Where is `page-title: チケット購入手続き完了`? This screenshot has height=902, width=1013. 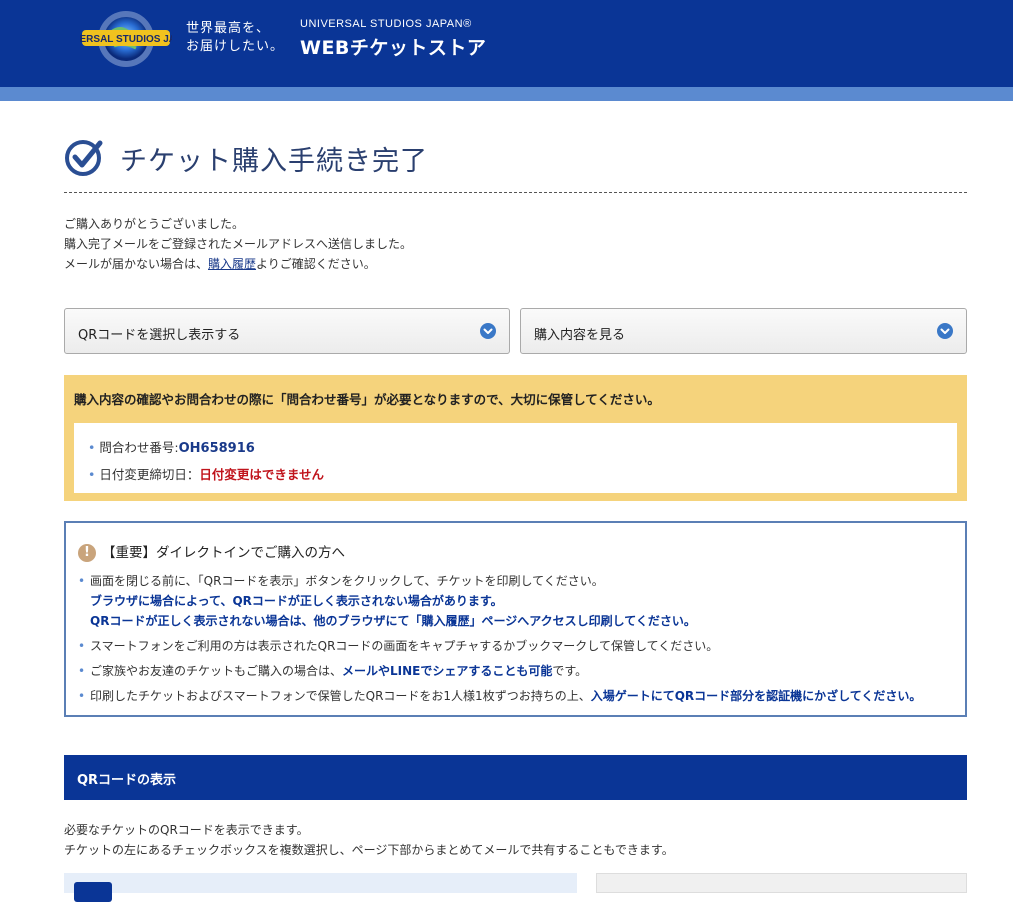 page-title: チケット購入手続き完了 is located at coordinates (274, 161).